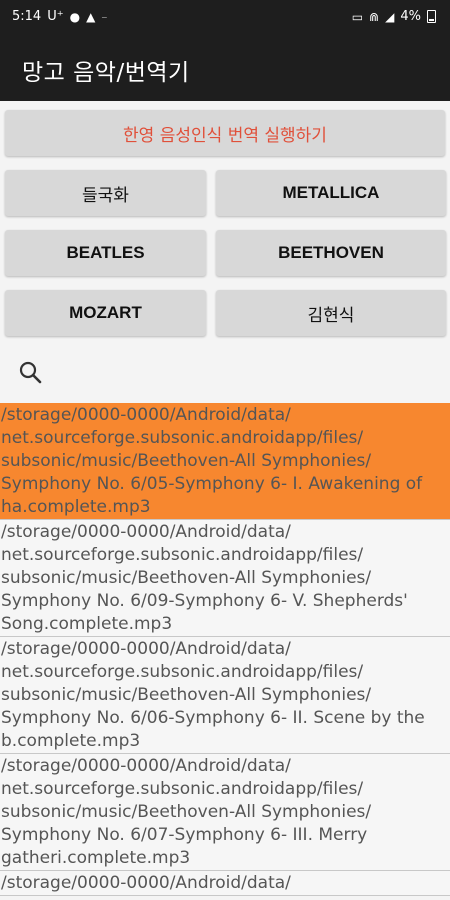  Describe the element at coordinates (104, 16) in the screenshot. I see `dash-icon: –` at that location.